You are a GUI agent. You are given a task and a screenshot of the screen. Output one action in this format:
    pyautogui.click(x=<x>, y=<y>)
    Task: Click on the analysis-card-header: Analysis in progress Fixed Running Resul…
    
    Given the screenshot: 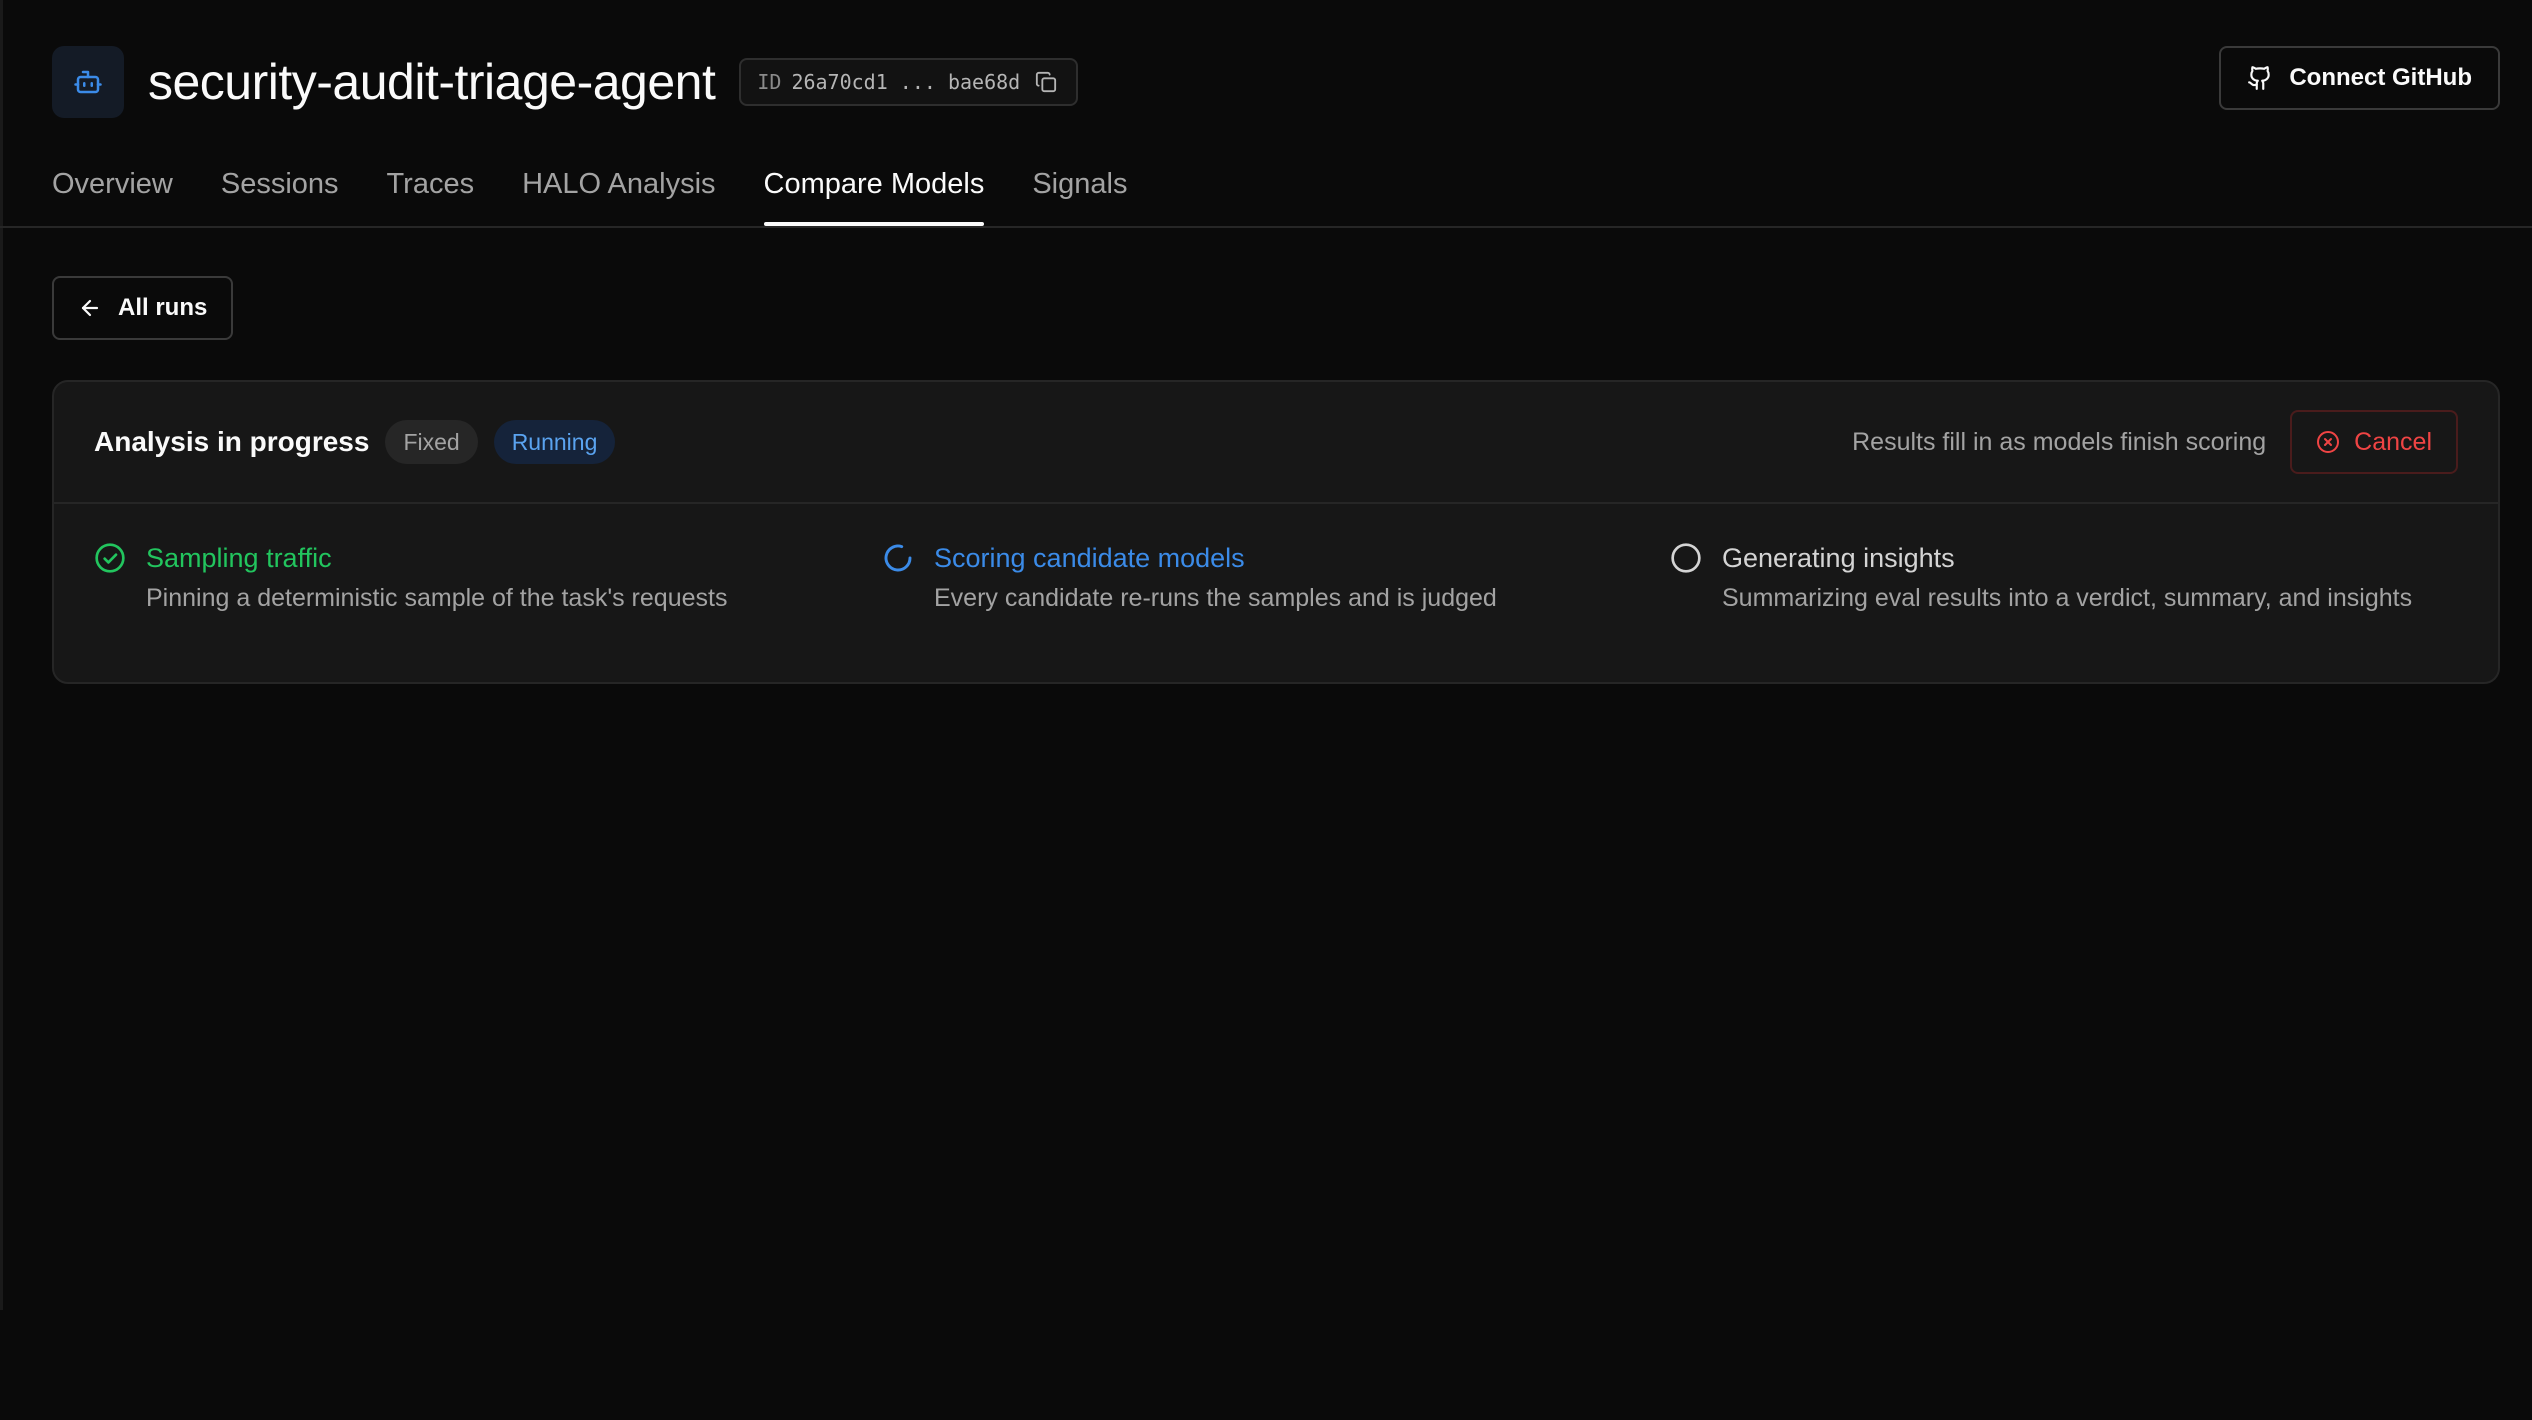 What is the action you would take?
    pyautogui.click(x=1276, y=443)
    